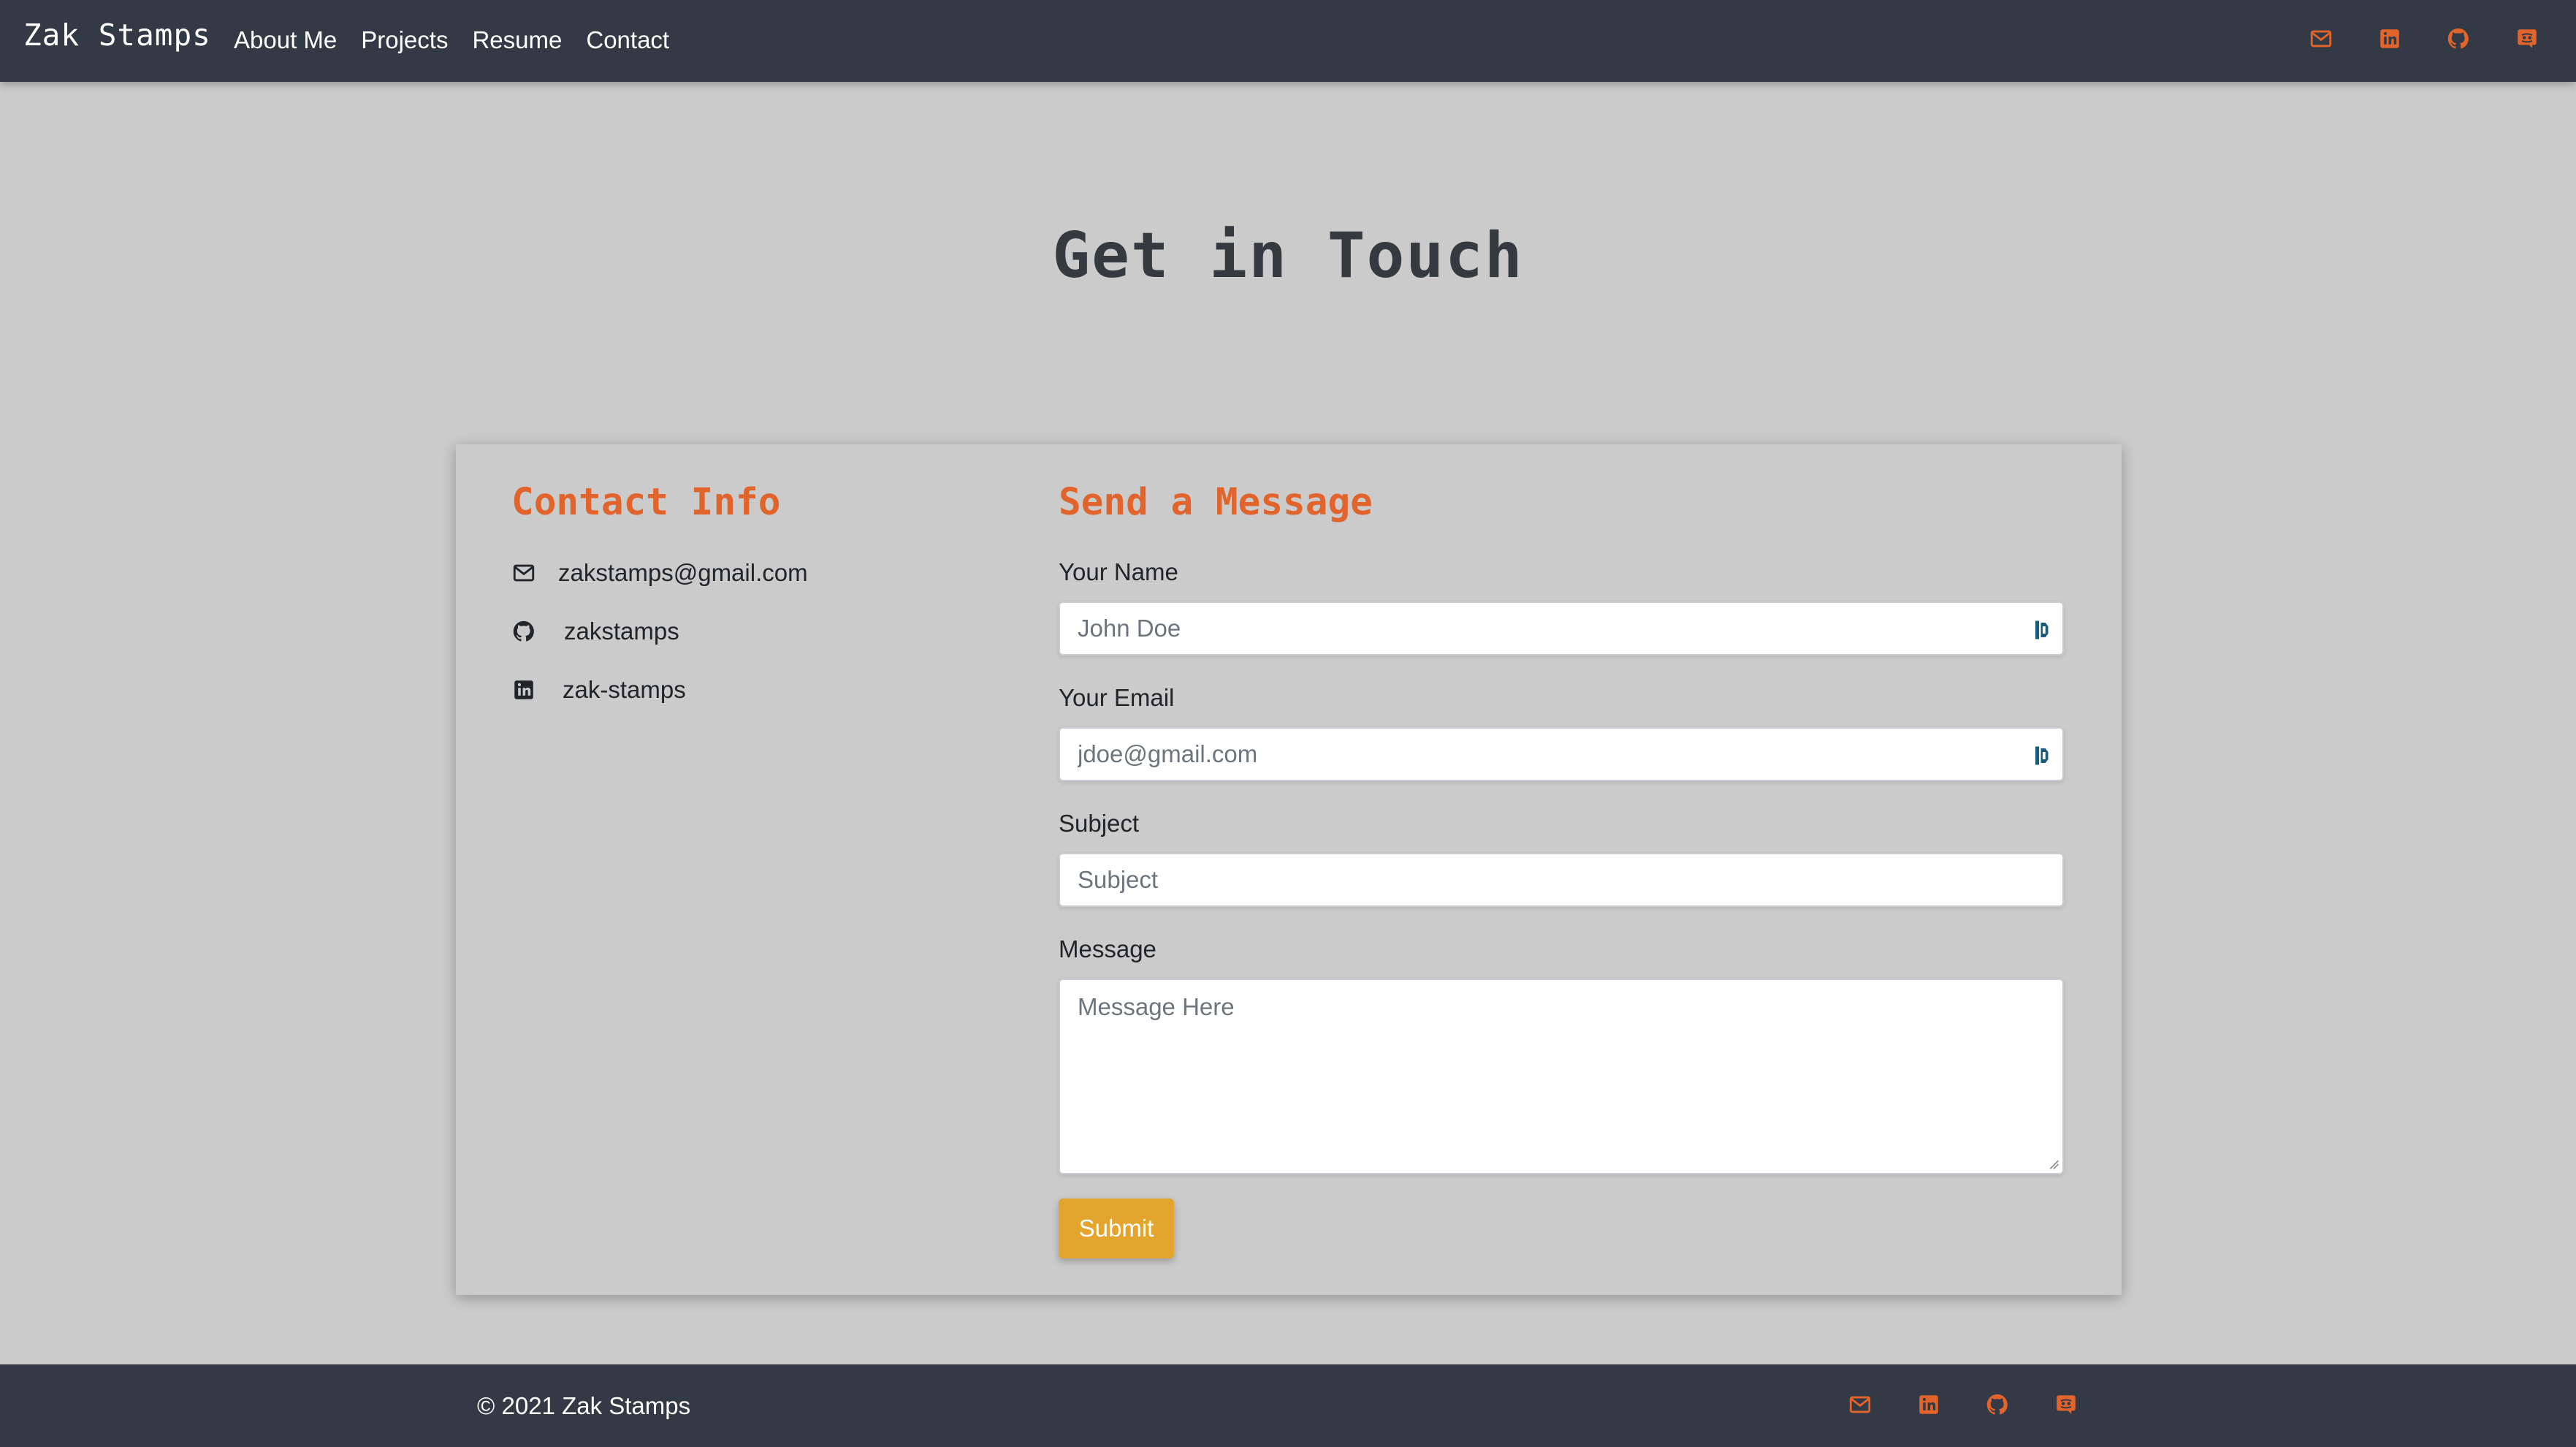 The height and width of the screenshot is (1447, 2576). I want to click on contact-github-row: zakstamps, so click(595, 631).